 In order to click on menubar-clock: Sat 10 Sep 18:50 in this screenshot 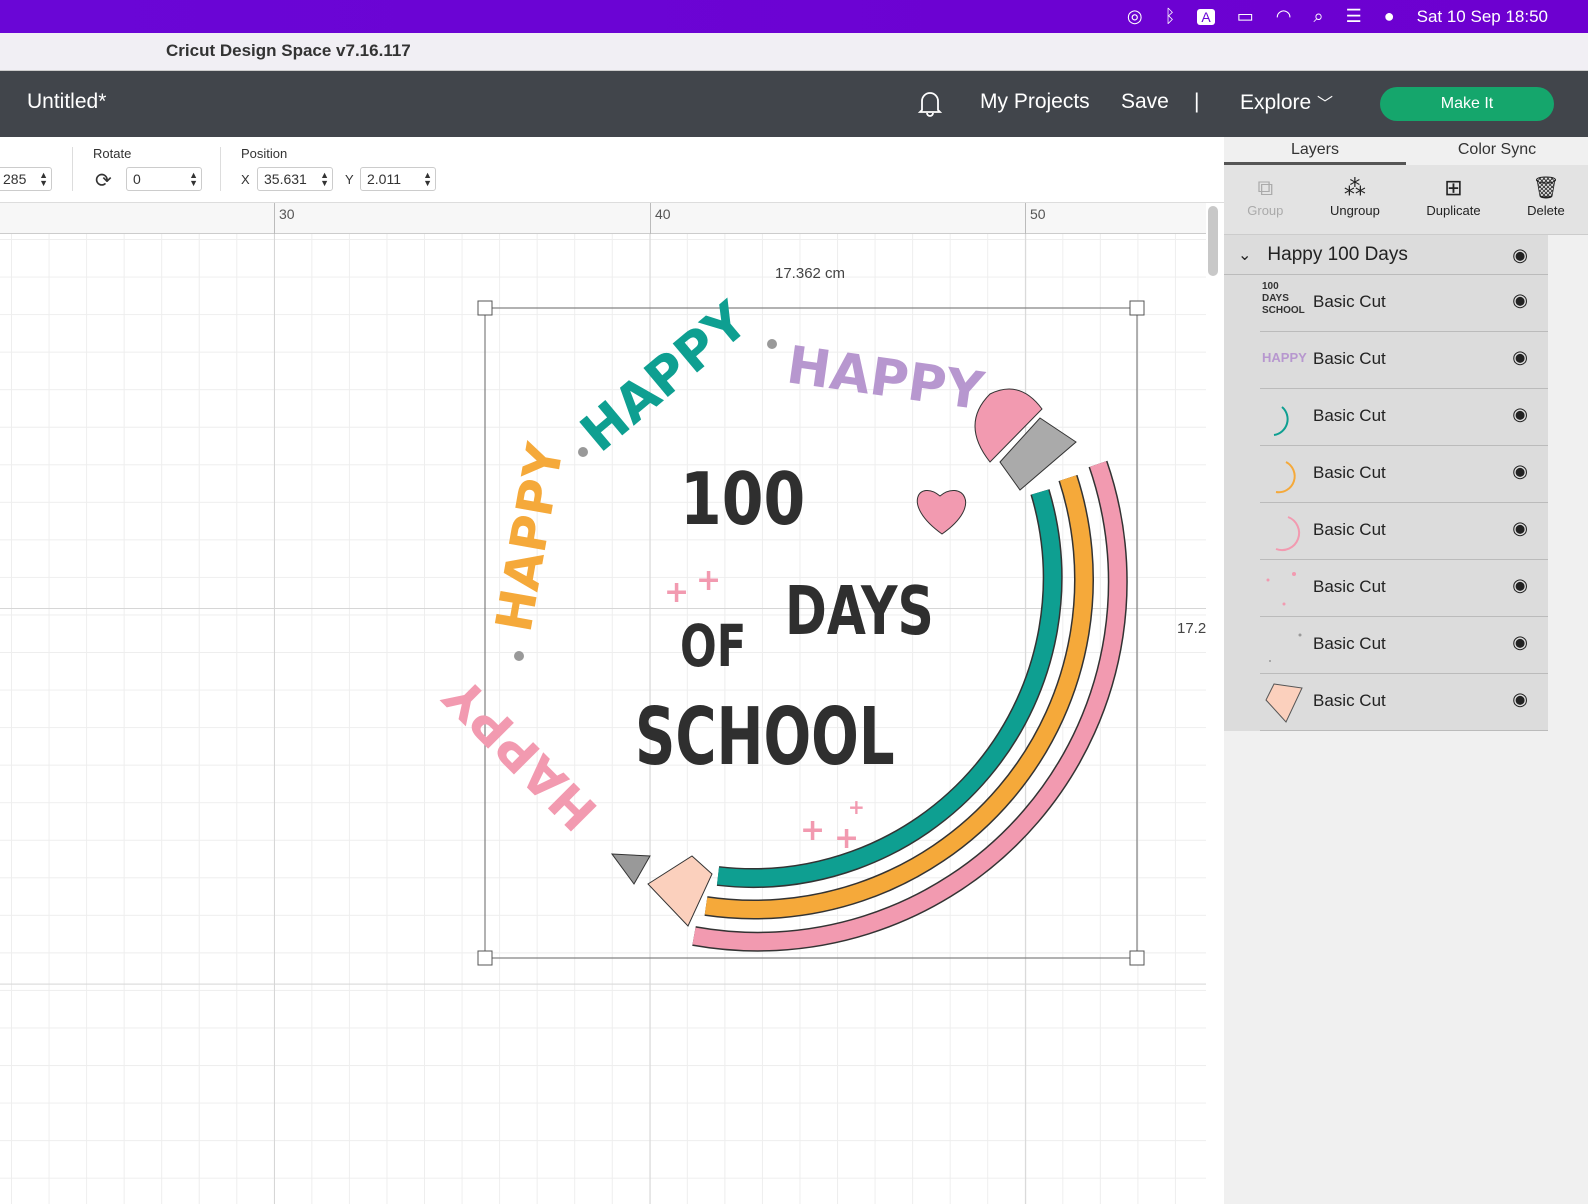, I will do `click(1482, 17)`.